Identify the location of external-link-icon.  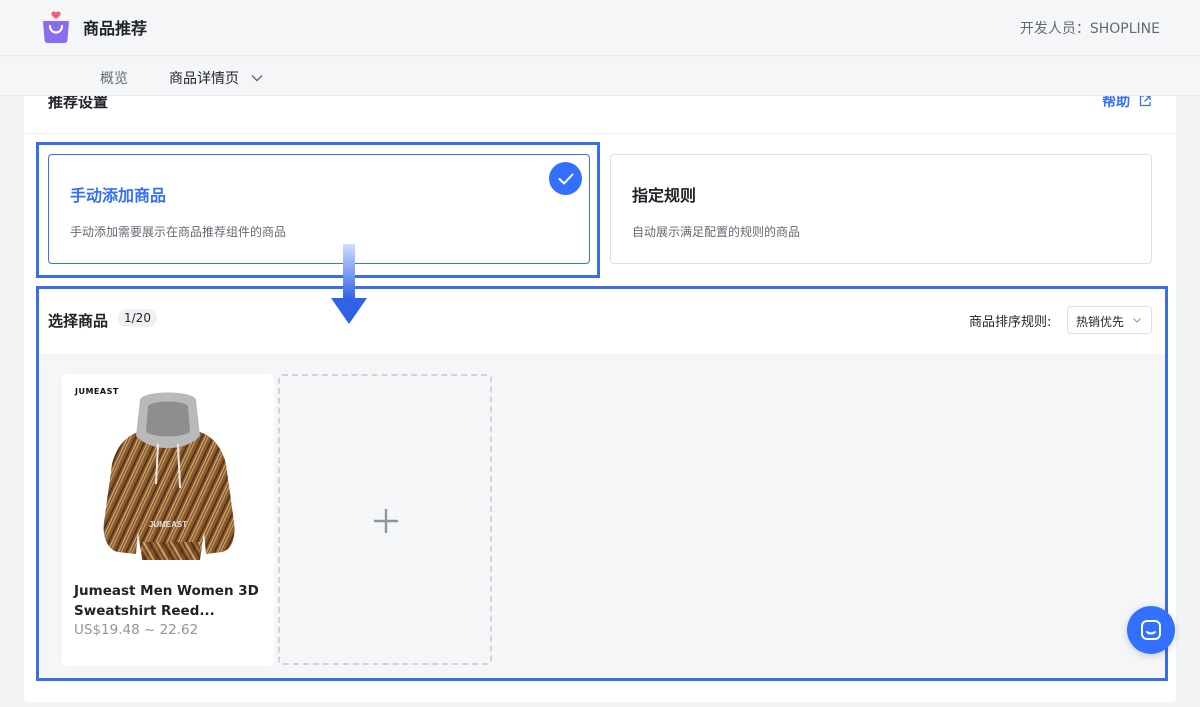
(1145, 101).